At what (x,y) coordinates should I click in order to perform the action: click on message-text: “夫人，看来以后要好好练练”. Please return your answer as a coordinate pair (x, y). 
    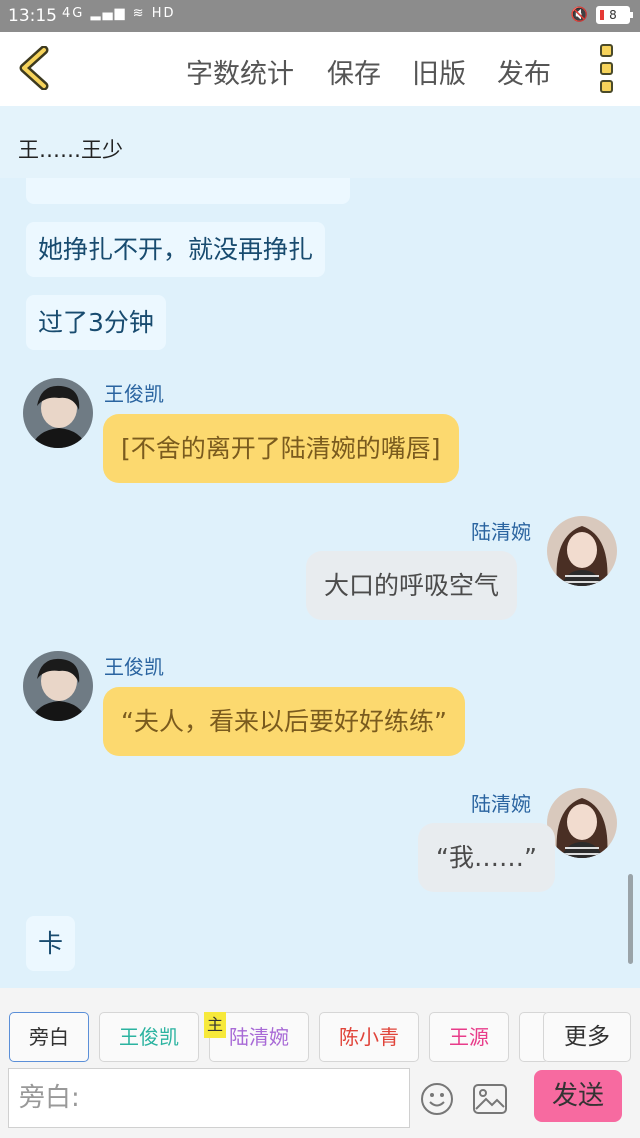
    Looking at the image, I should click on (284, 721).